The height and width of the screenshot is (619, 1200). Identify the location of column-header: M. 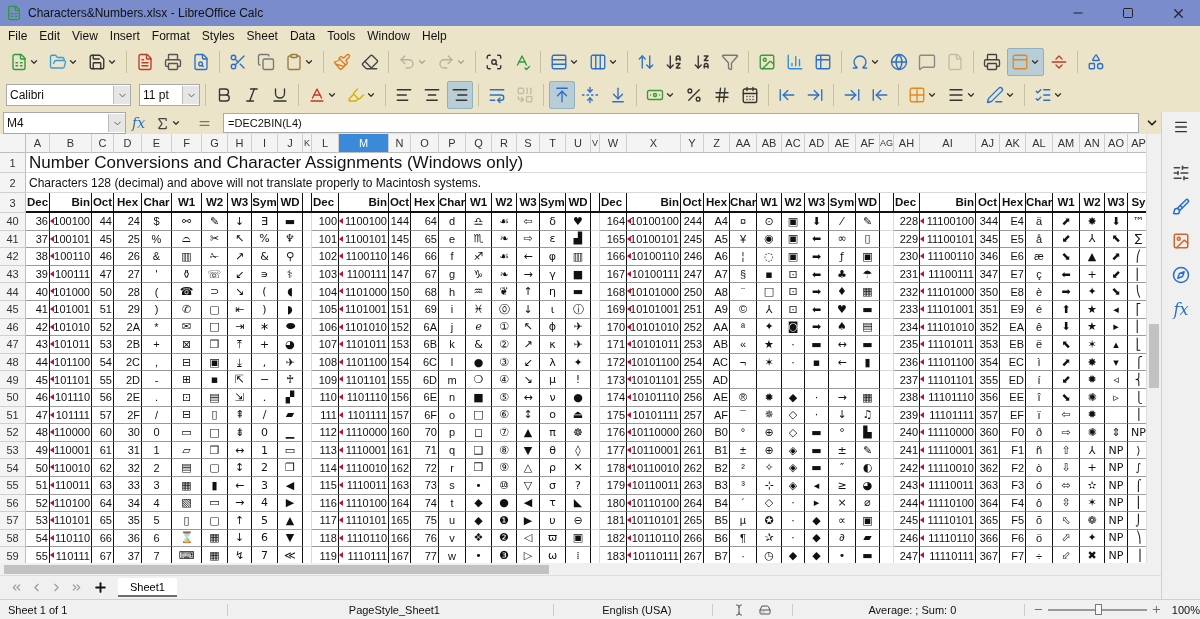
(364, 143).